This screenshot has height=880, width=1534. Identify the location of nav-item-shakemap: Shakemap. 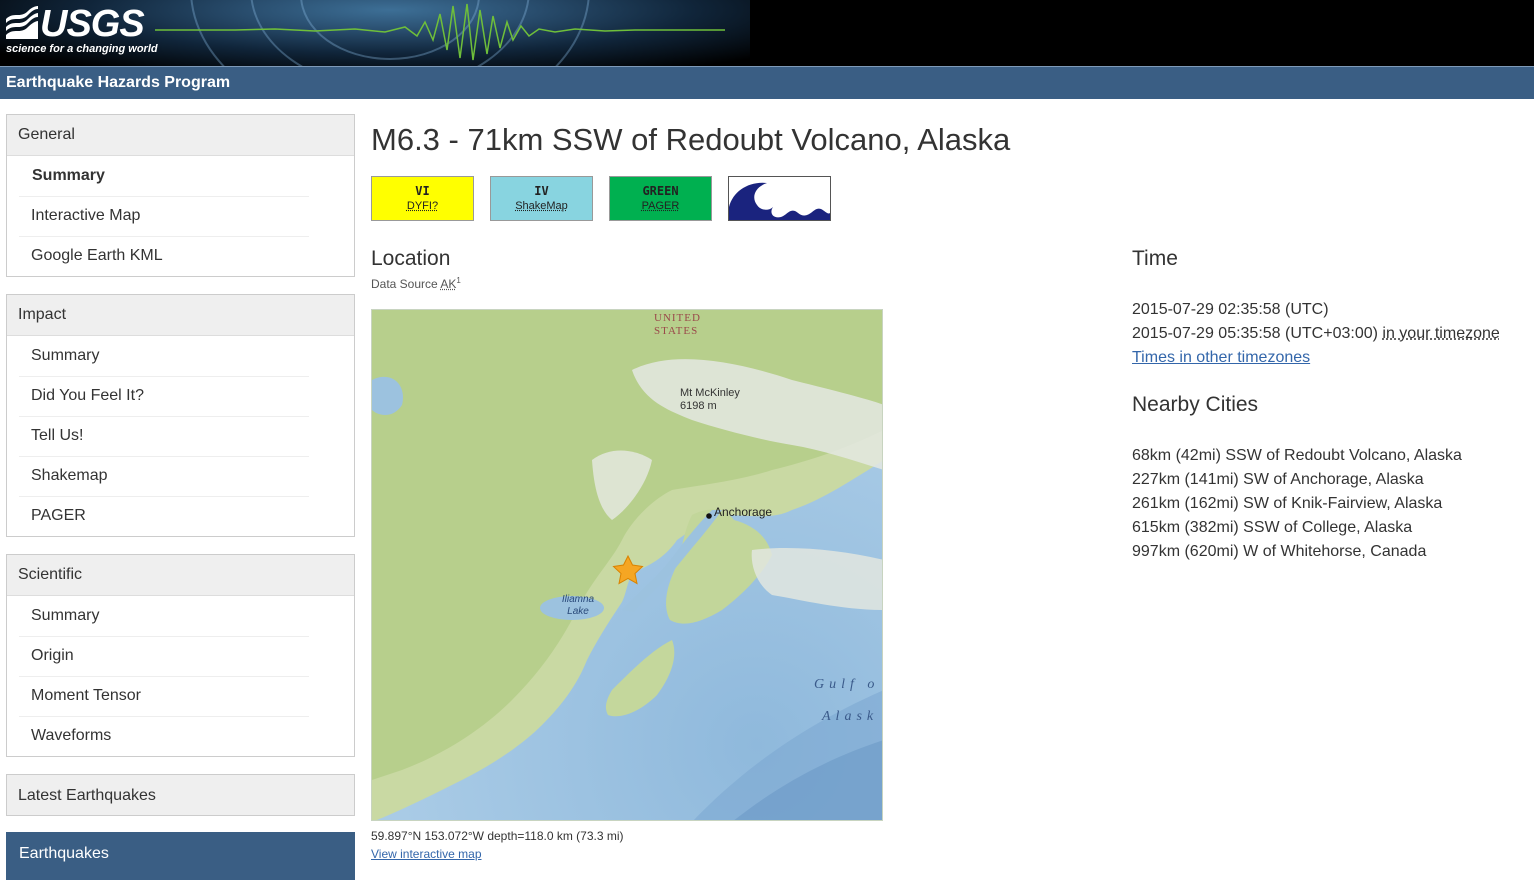
(180, 476).